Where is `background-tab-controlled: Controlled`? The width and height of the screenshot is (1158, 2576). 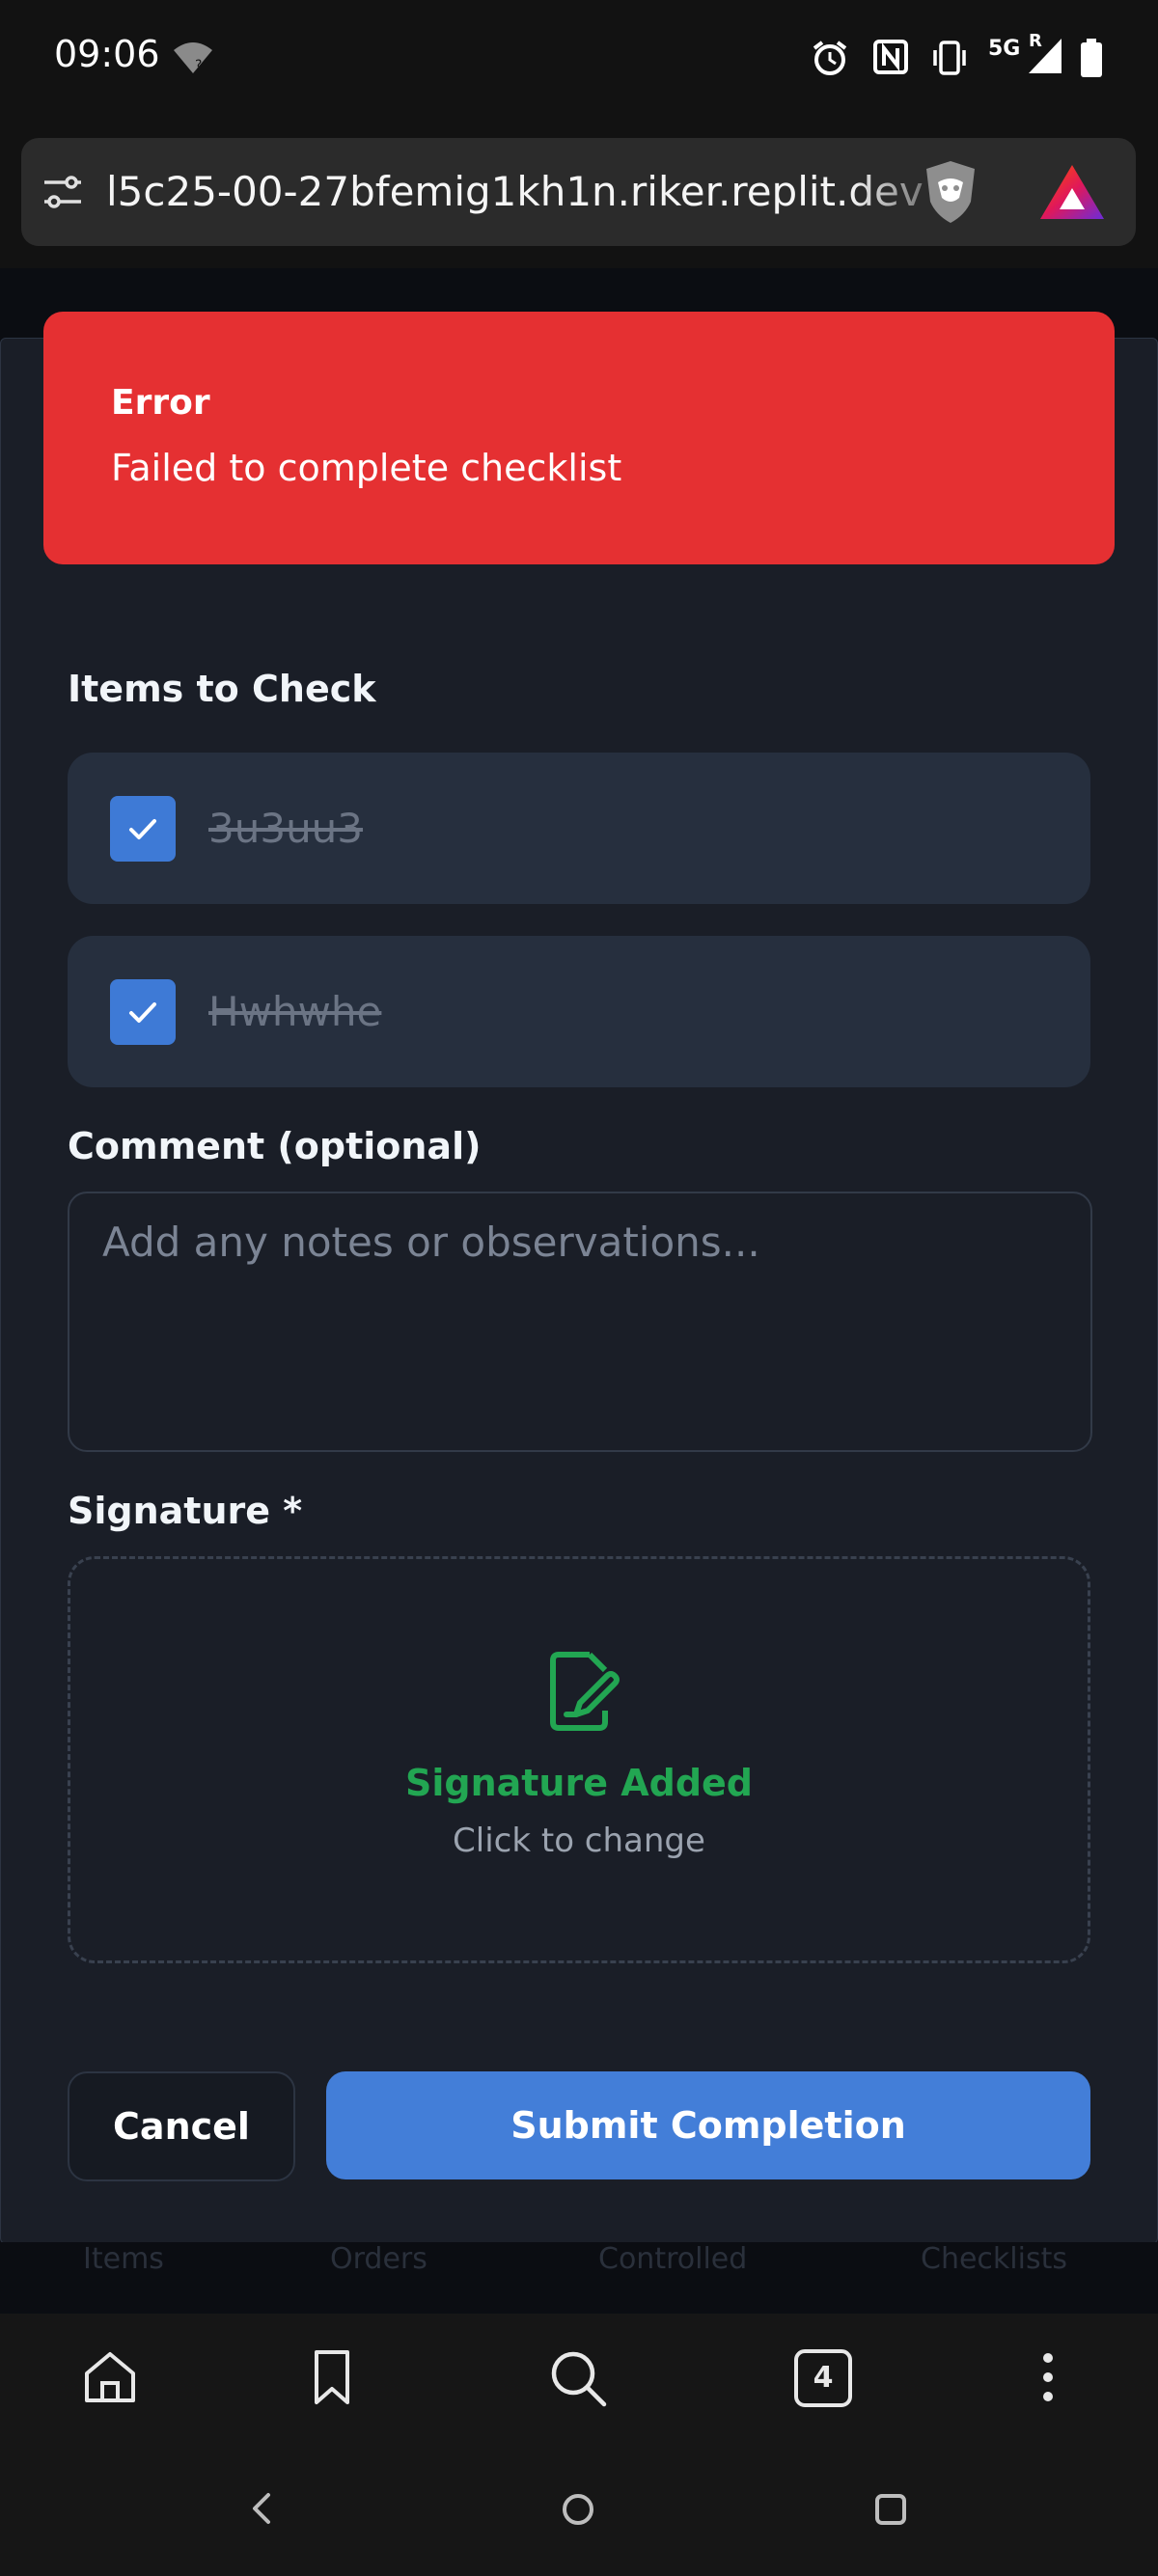
background-tab-controlled: Controlled is located at coordinates (673, 2259).